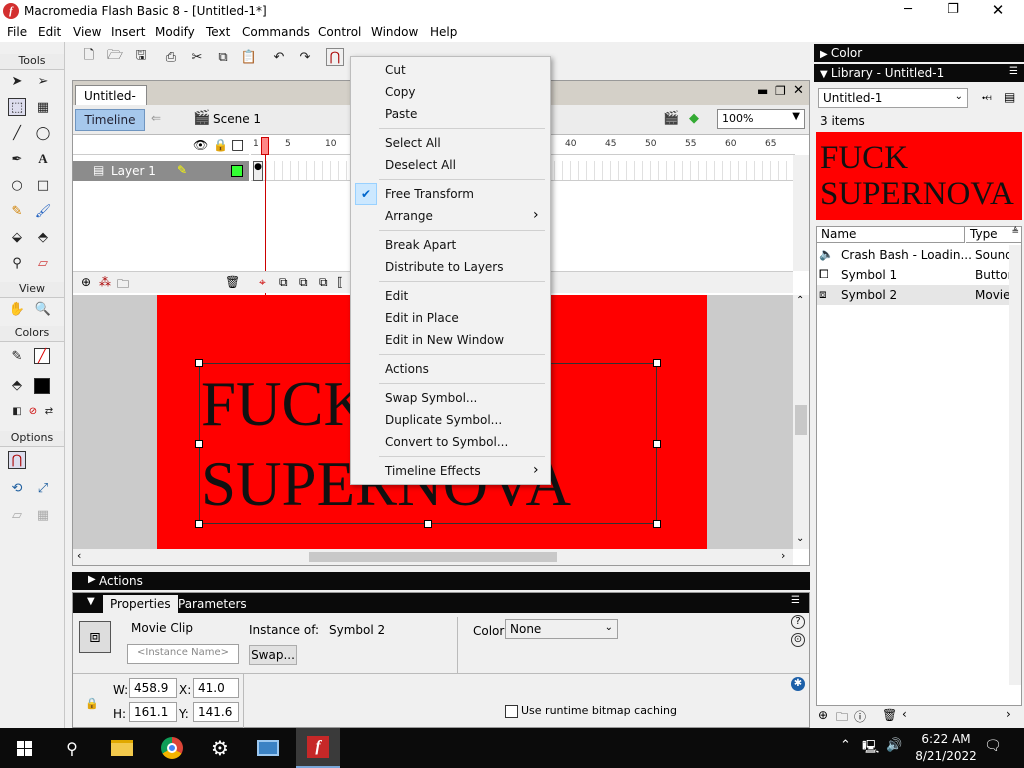 The width and height of the screenshot is (1024, 768). What do you see at coordinates (115, 57) in the screenshot?
I see `open-file-icon: 🗁` at bounding box center [115, 57].